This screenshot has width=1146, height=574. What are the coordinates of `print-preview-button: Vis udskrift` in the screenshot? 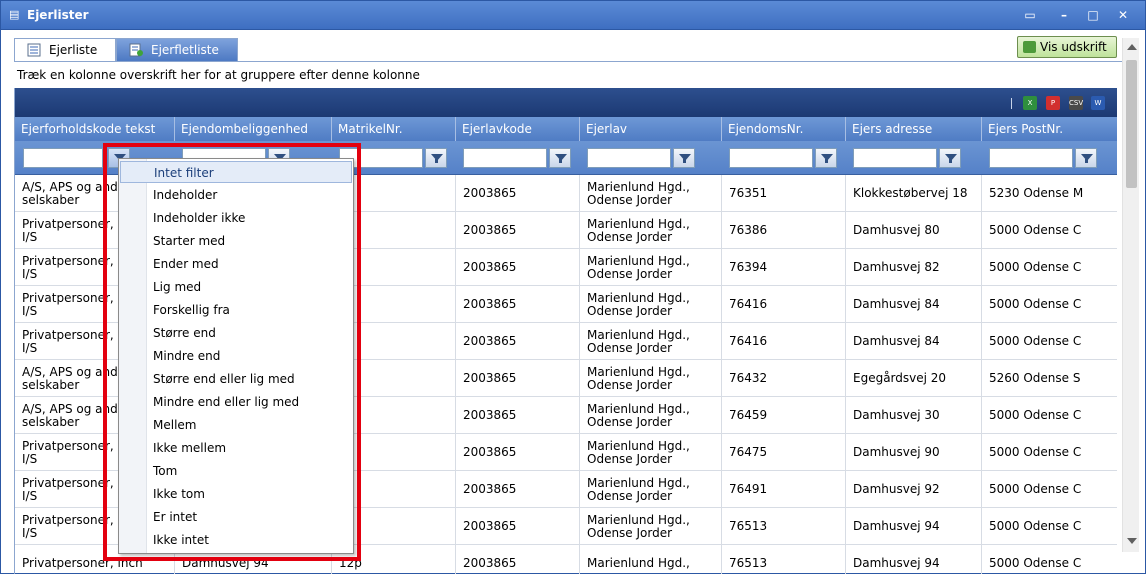 It's located at (1067, 47).